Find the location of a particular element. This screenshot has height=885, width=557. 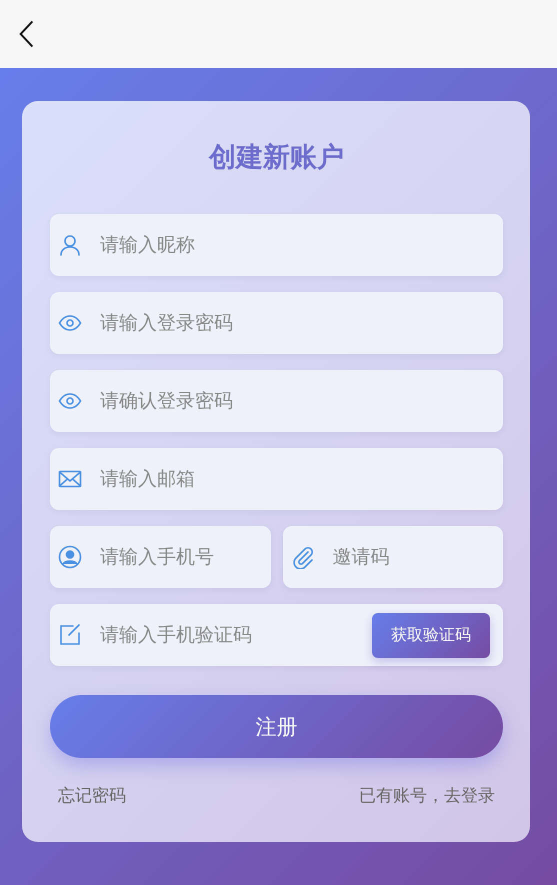

text-field: 请输入登录密码 is located at coordinates (276, 323).